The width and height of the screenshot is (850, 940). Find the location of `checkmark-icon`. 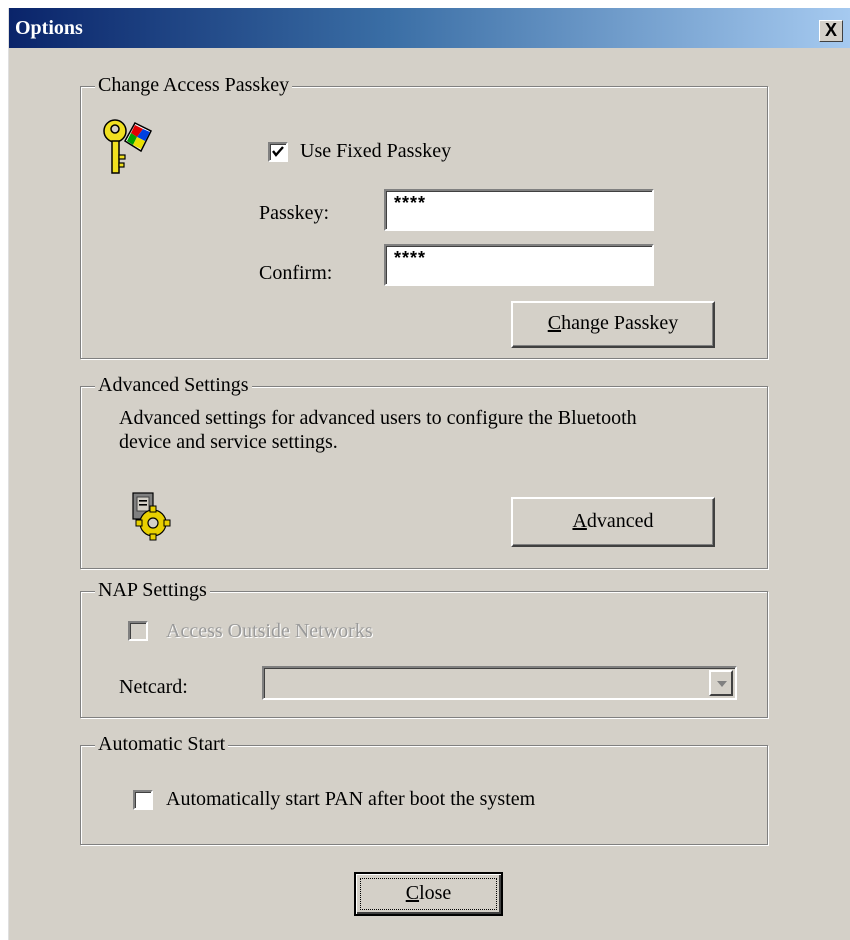

checkmark-icon is located at coordinates (278, 151).